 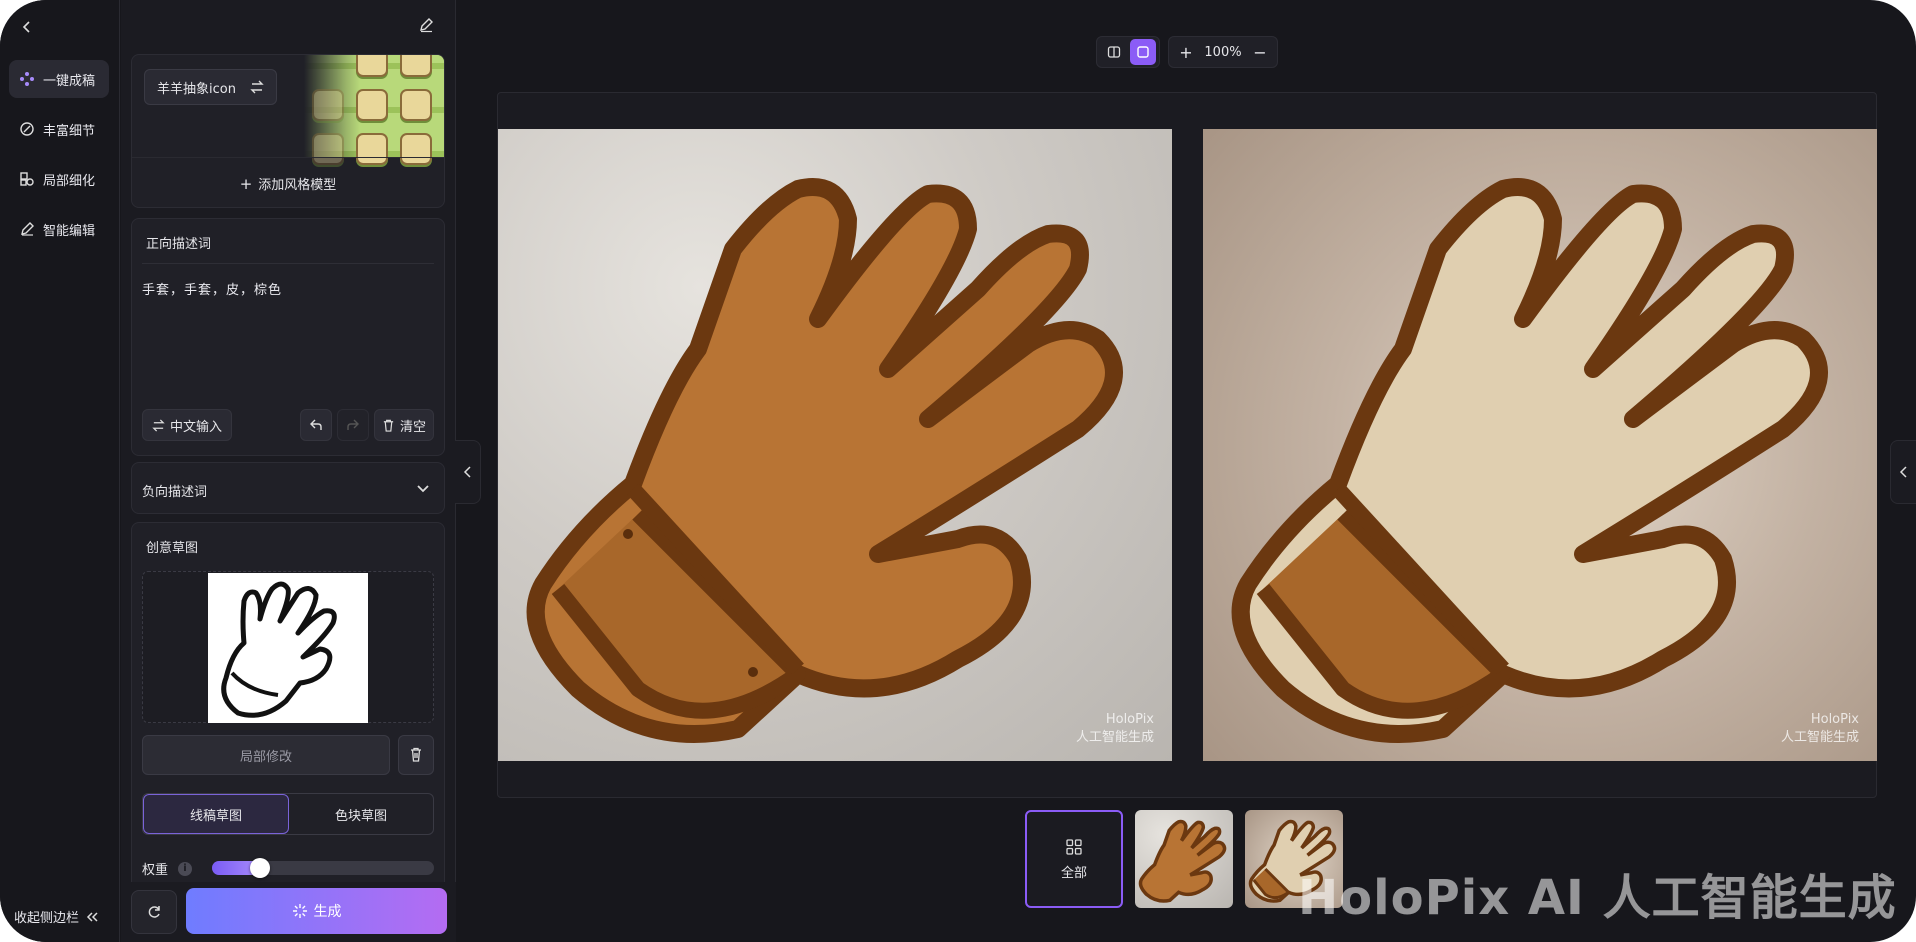 What do you see at coordinates (47, 918) in the screenshot?
I see `collapse-sidebar-label: 收起侧边栏` at bounding box center [47, 918].